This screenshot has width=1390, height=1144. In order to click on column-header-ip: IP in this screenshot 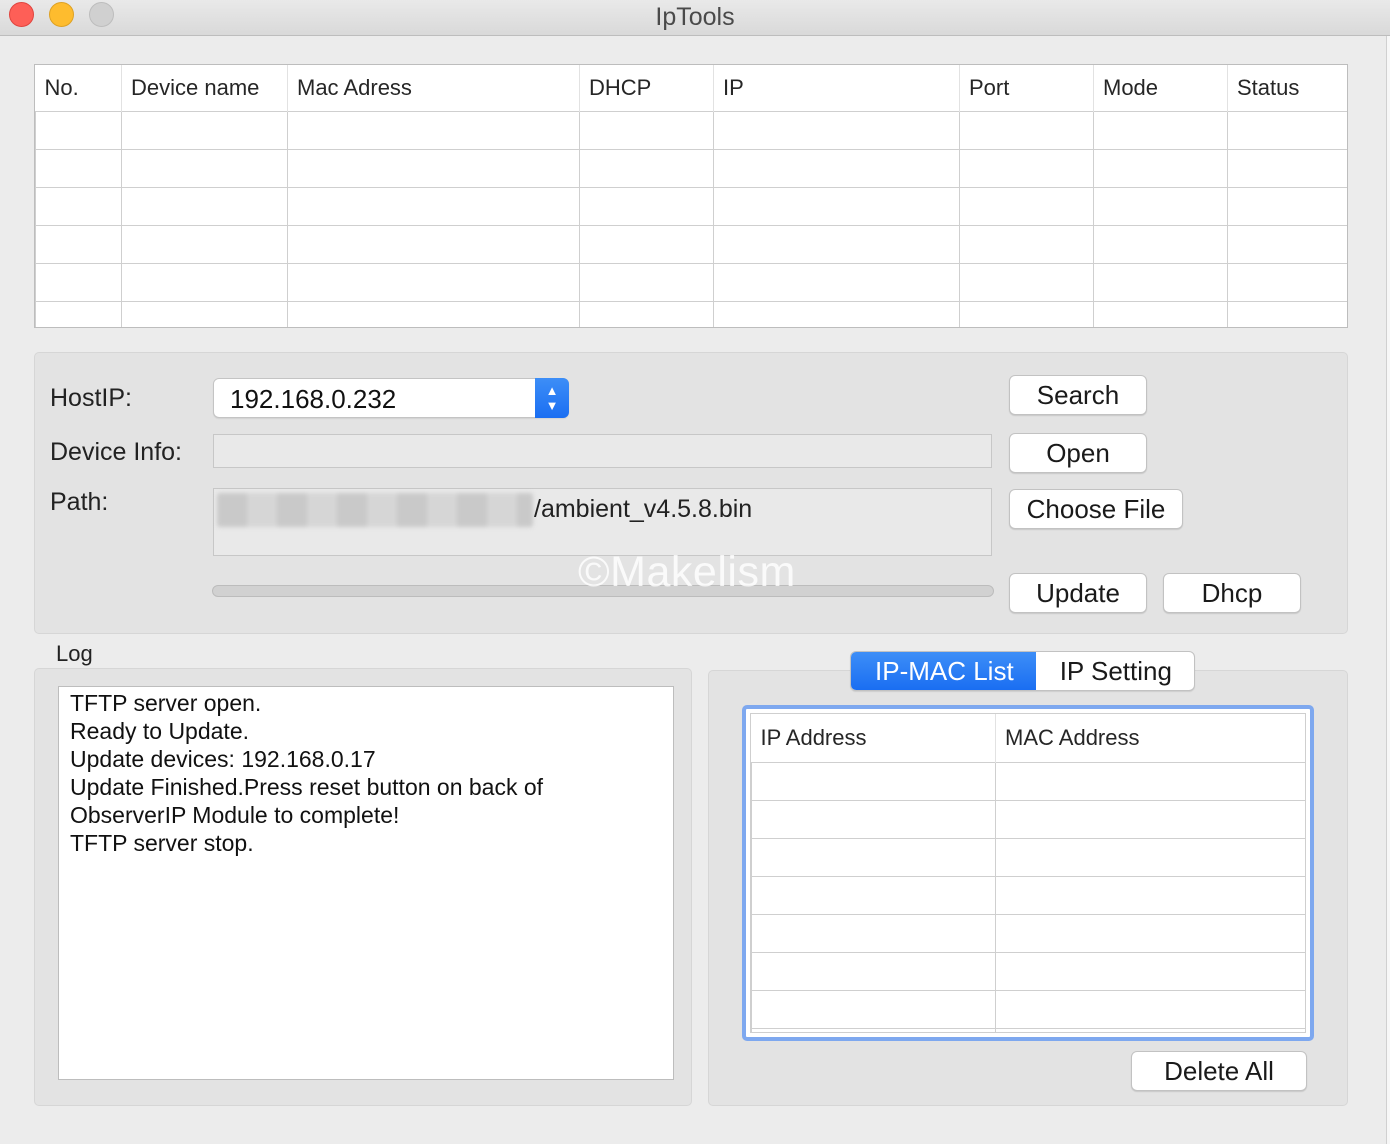, I will do `click(836, 88)`.